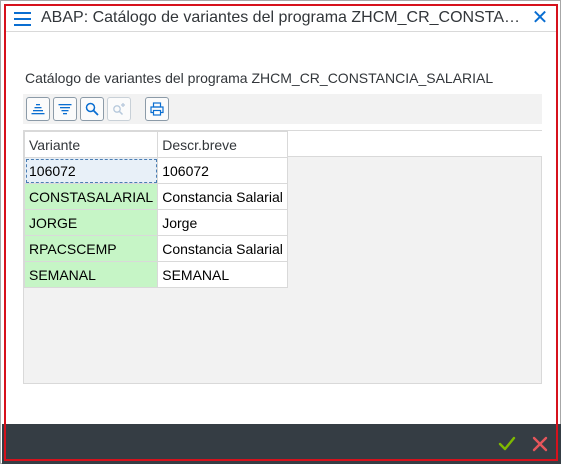 This screenshot has width=561, height=464. Describe the element at coordinates (222, 170) in the screenshot. I see `cell-descr-breve: 106072` at that location.